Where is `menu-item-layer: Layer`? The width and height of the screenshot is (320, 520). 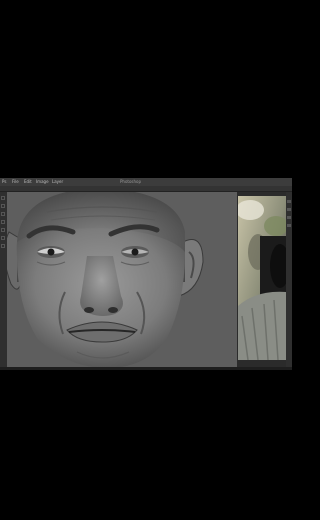 menu-item-layer: Layer is located at coordinates (57, 181).